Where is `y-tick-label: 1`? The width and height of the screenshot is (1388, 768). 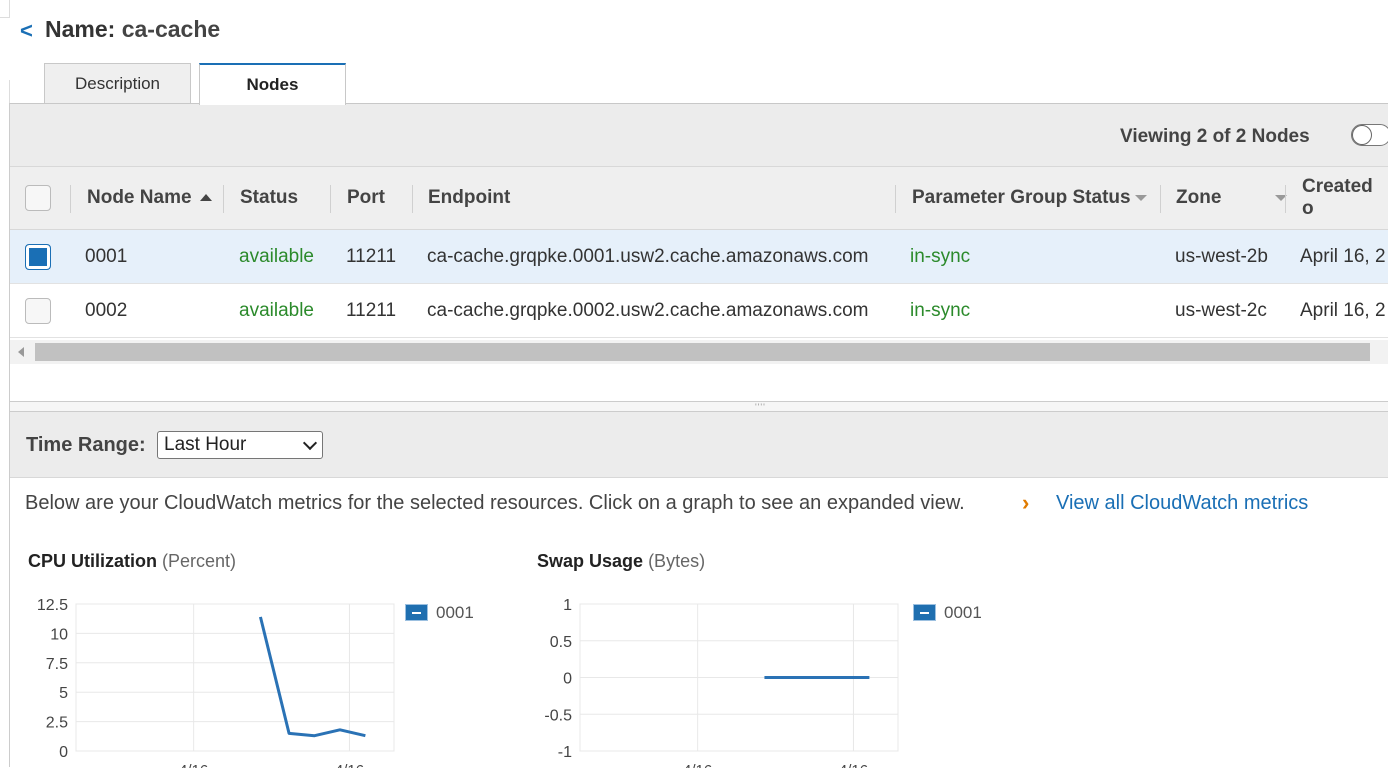 y-tick-label: 1 is located at coordinates (567, 605).